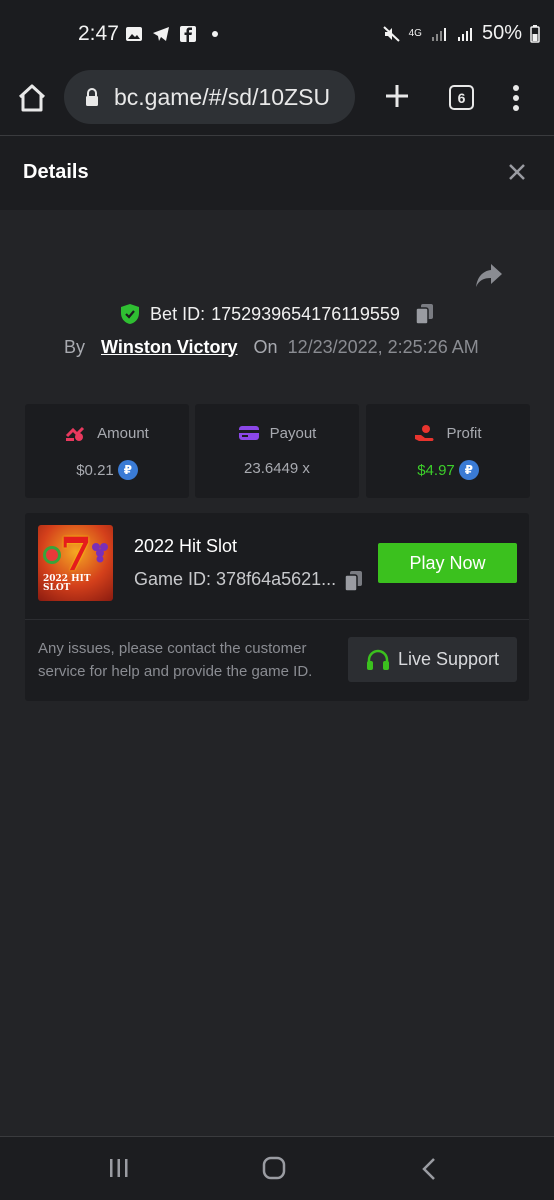 The height and width of the screenshot is (1200, 554). I want to click on by-label: By, so click(75, 346).